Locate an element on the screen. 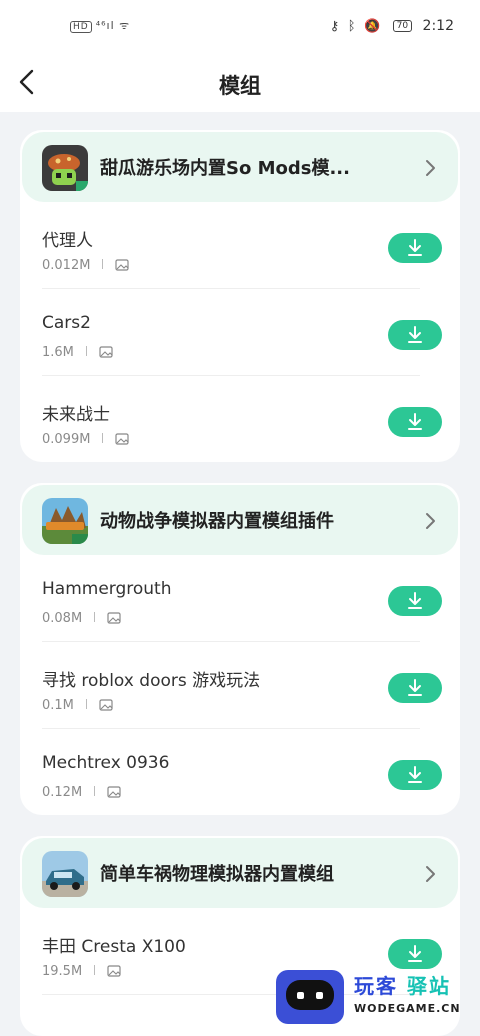  item-name: Hammergrouth is located at coordinates (107, 589).